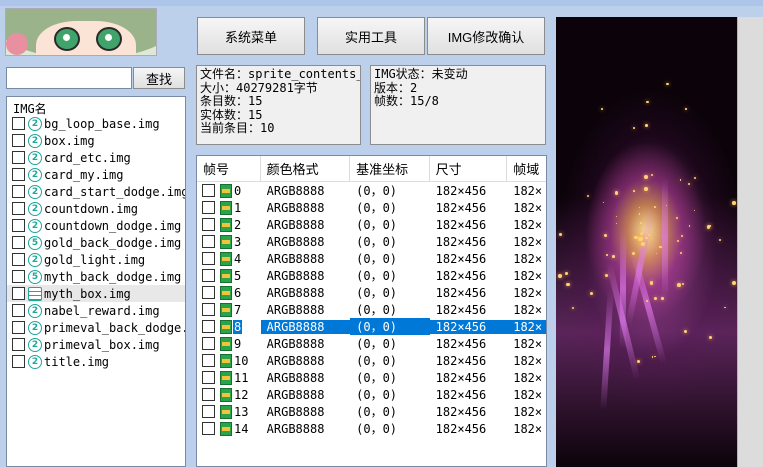 This screenshot has width=763, height=467. What do you see at coordinates (96, 140) in the screenshot?
I see `img-list-item: 2 box.img` at bounding box center [96, 140].